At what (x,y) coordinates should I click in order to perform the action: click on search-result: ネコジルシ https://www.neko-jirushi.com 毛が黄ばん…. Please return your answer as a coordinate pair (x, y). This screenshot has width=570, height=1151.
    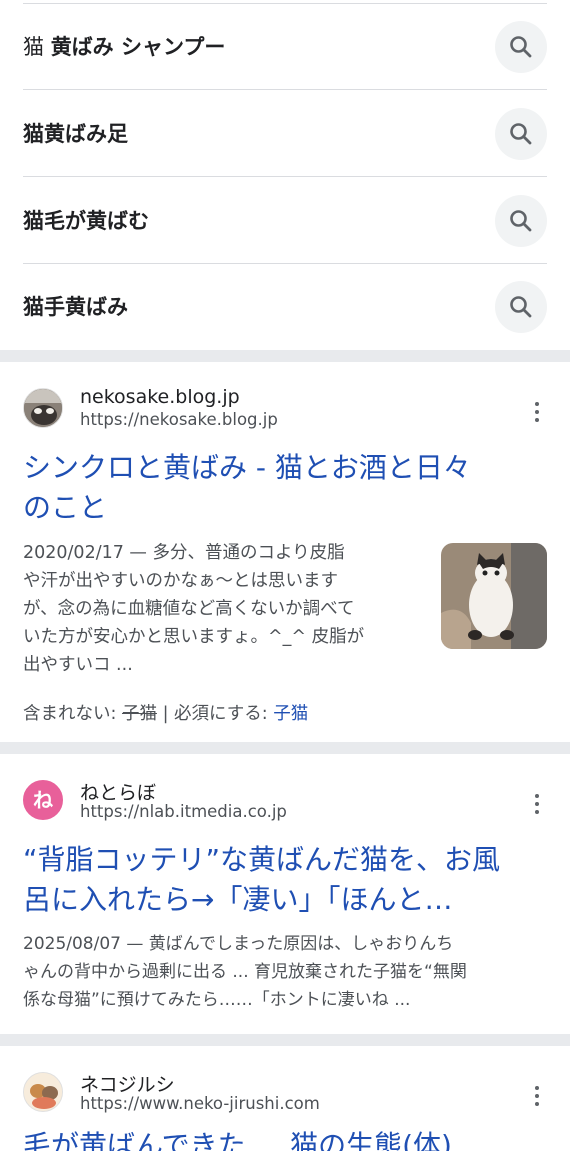
    Looking at the image, I should click on (285, 1098).